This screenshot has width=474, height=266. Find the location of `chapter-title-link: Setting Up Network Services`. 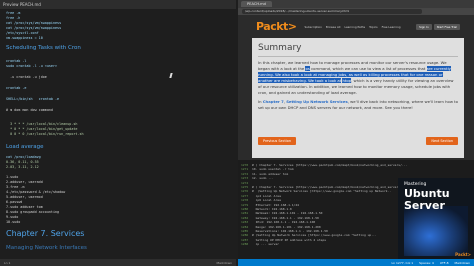

chapter-title-link: Setting Up Network Services is located at coordinates (317, 101).